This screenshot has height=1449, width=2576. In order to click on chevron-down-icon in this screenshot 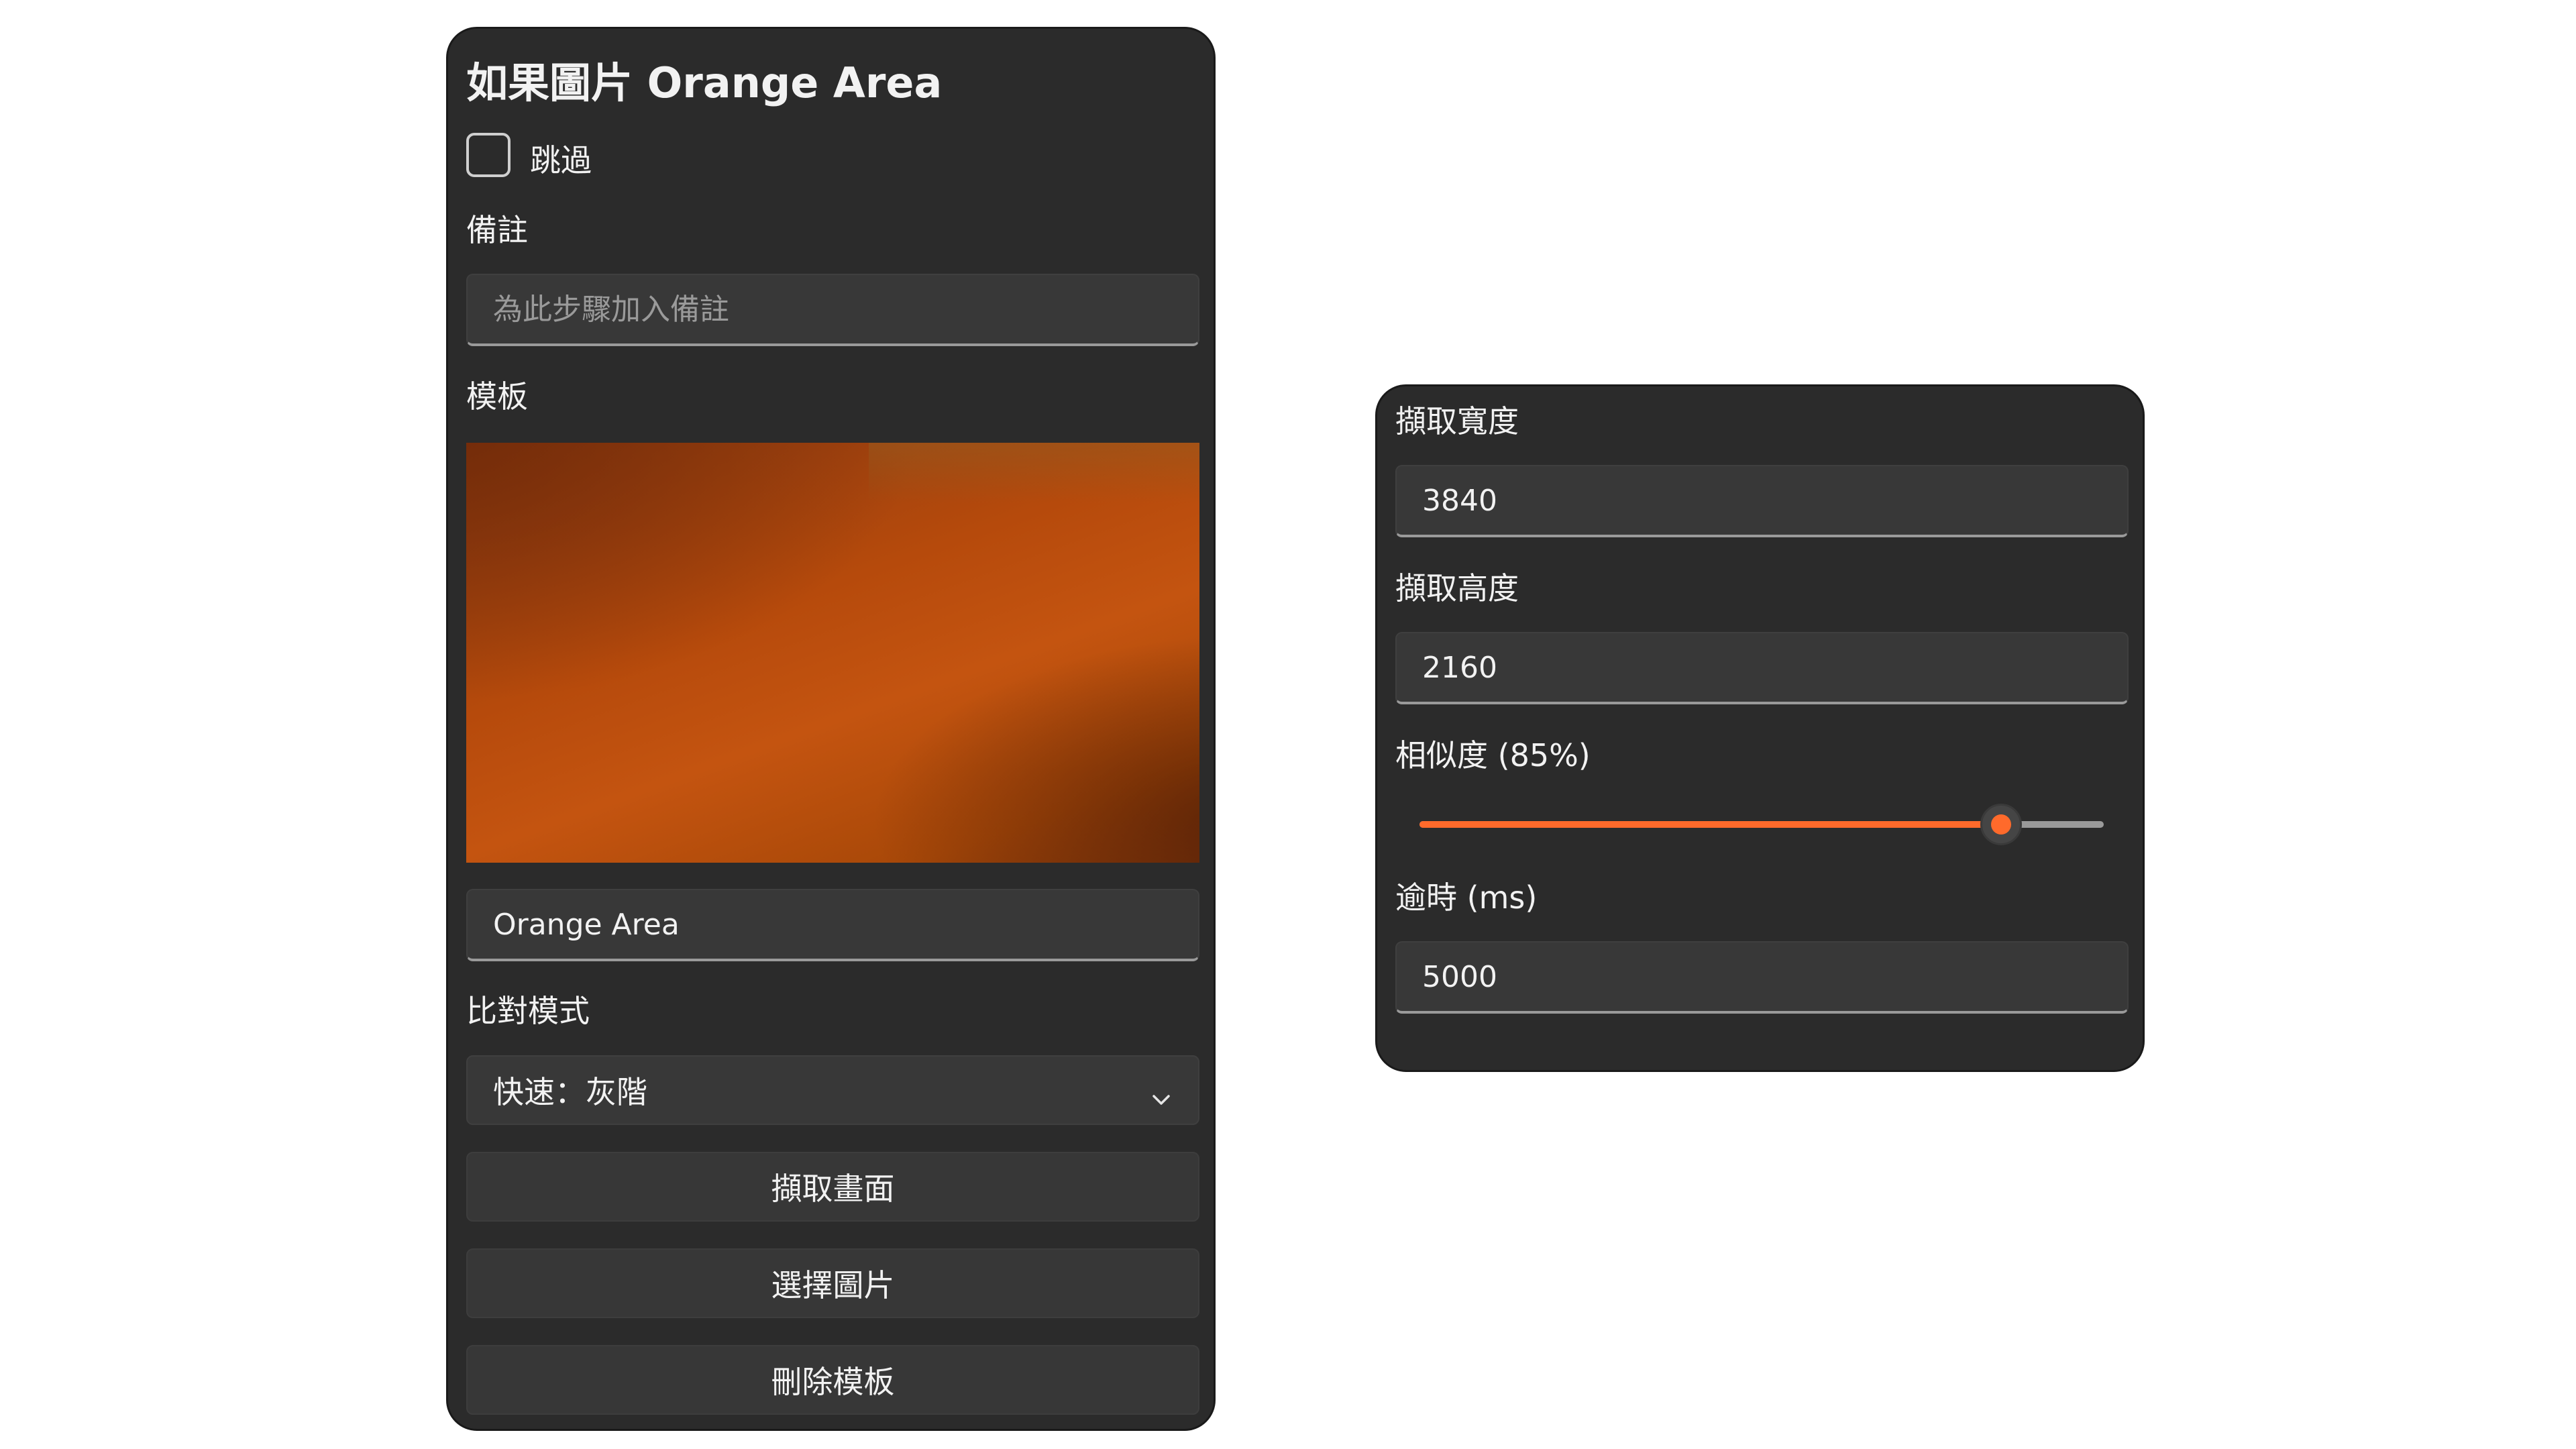, I will do `click(1161, 1099)`.